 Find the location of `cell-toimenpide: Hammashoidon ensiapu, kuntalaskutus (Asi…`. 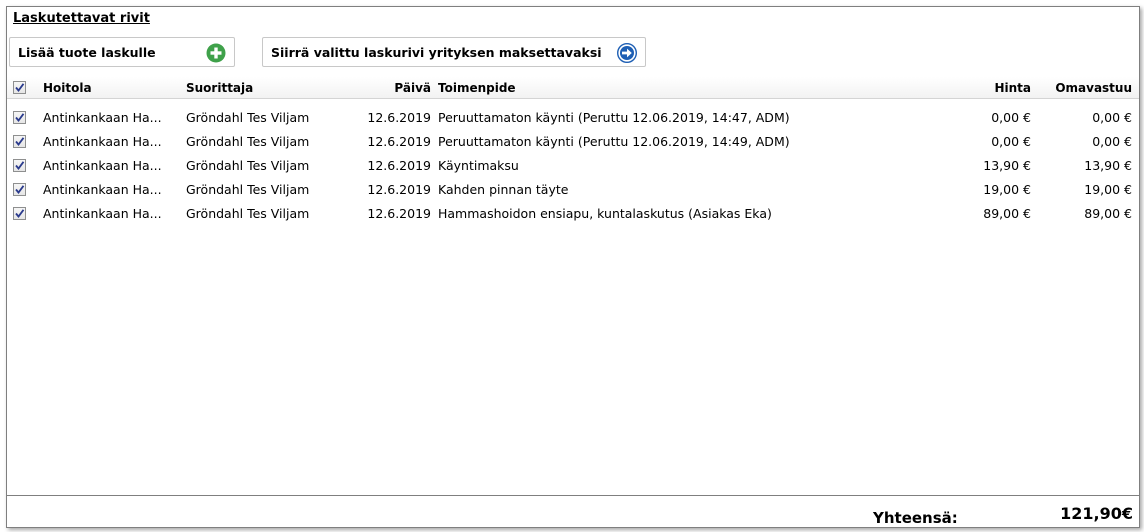

cell-toimenpide: Hammashoidon ensiapu, kuntalaskutus (Asi… is located at coordinates (605, 213).